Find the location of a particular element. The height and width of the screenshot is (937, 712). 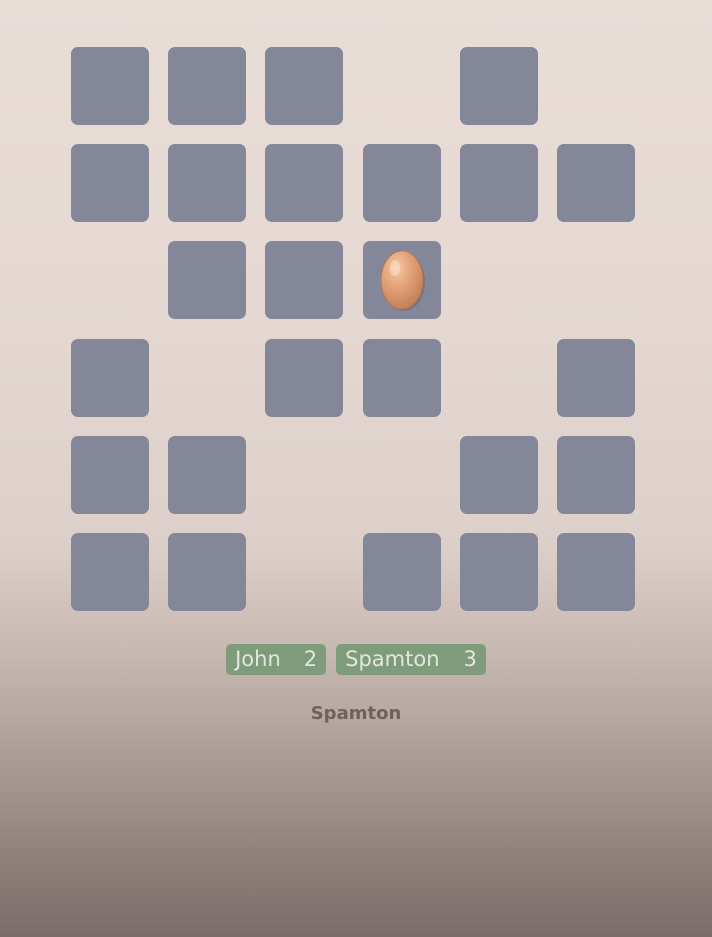

player-name: Spamton is located at coordinates (392, 659).